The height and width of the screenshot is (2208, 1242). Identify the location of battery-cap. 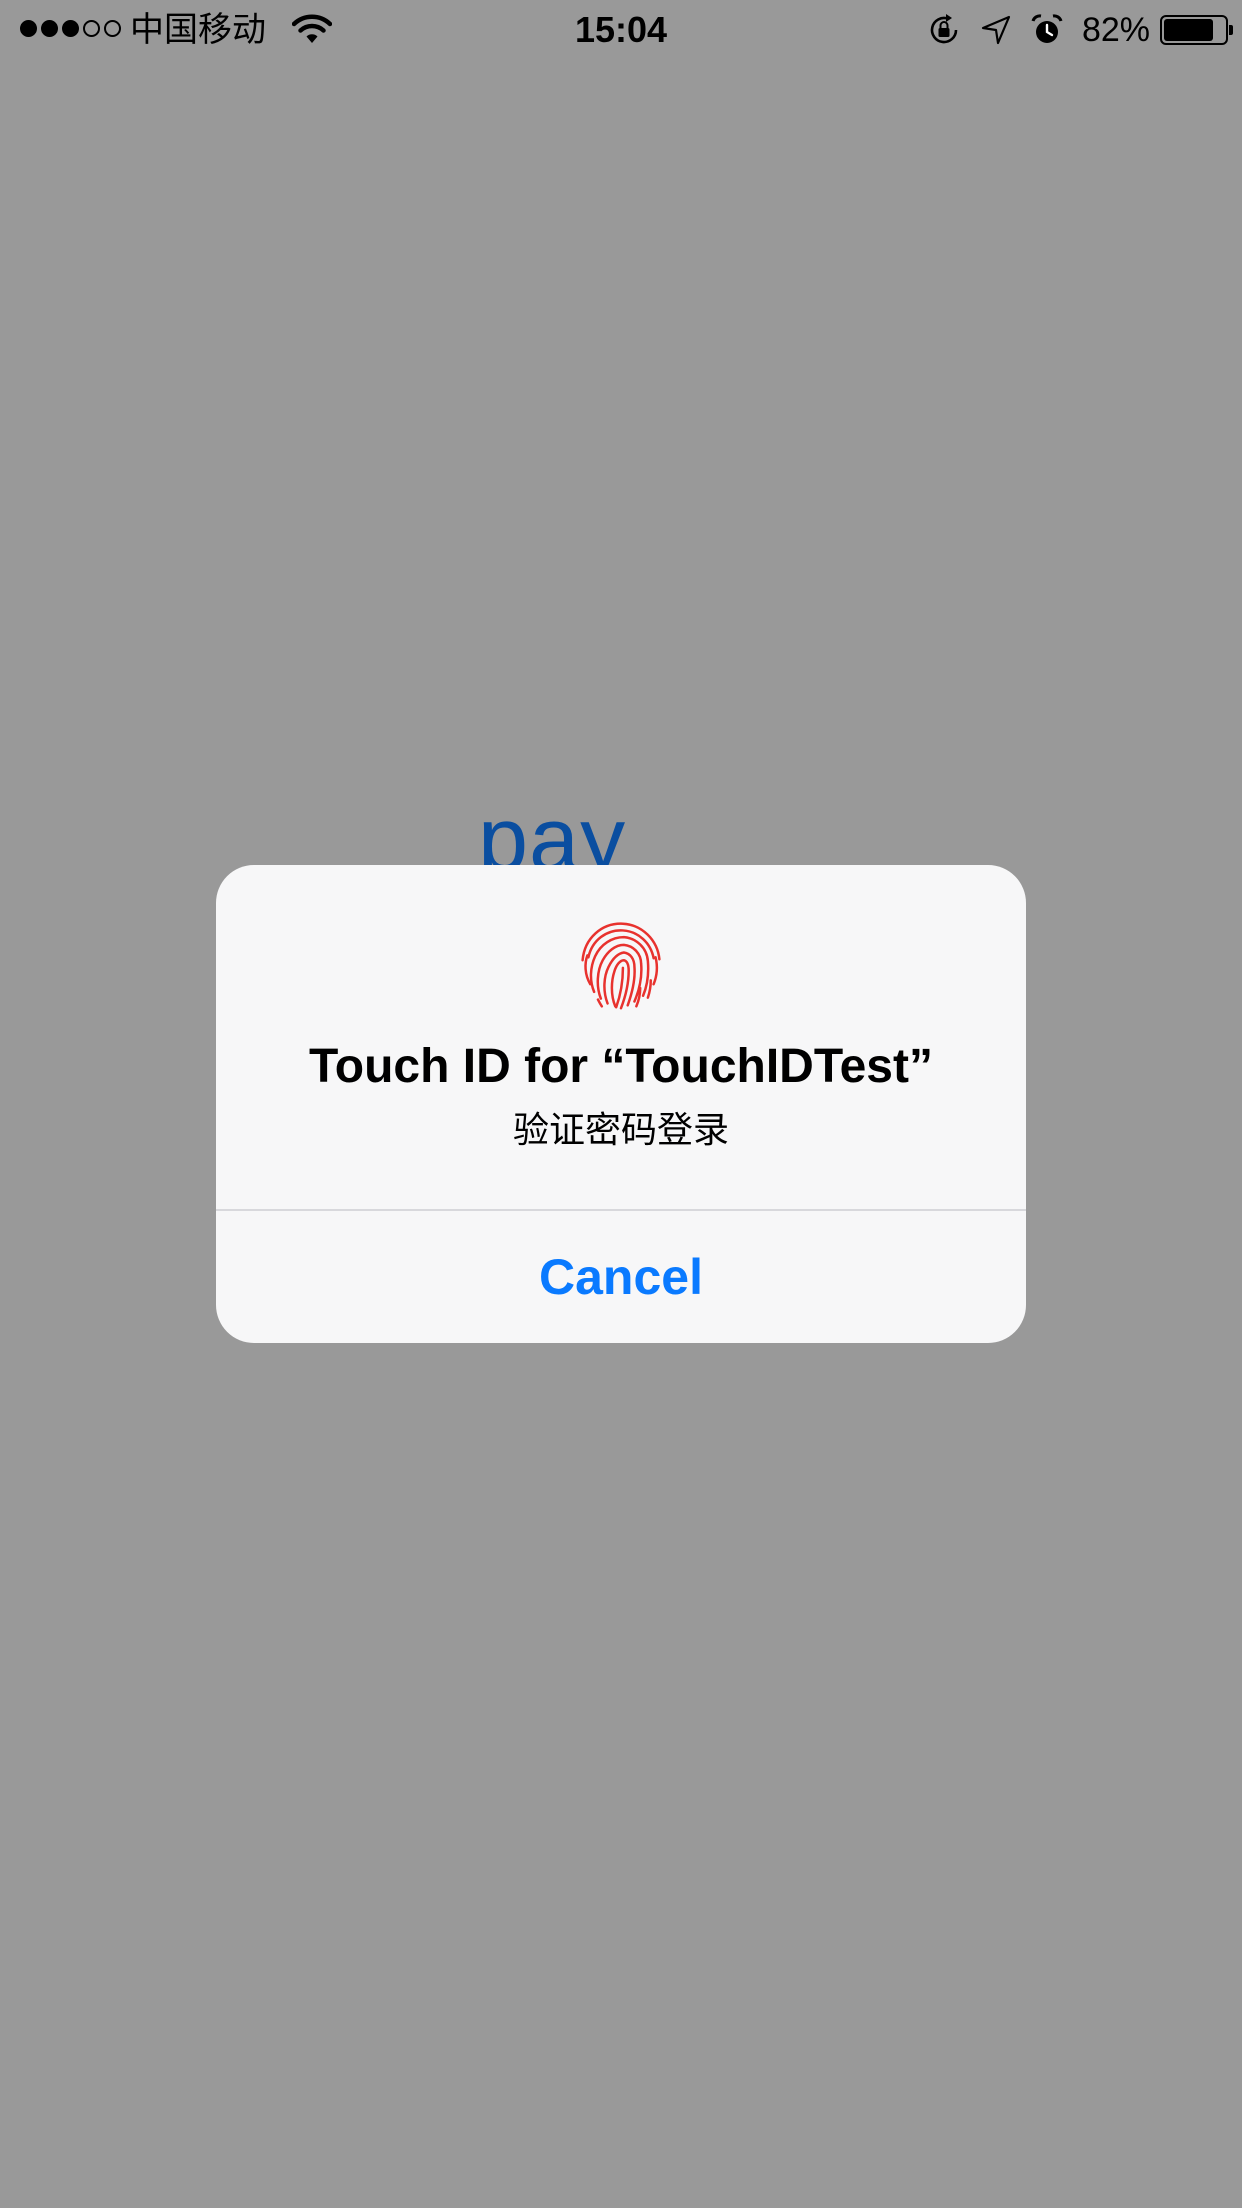
(1231, 30).